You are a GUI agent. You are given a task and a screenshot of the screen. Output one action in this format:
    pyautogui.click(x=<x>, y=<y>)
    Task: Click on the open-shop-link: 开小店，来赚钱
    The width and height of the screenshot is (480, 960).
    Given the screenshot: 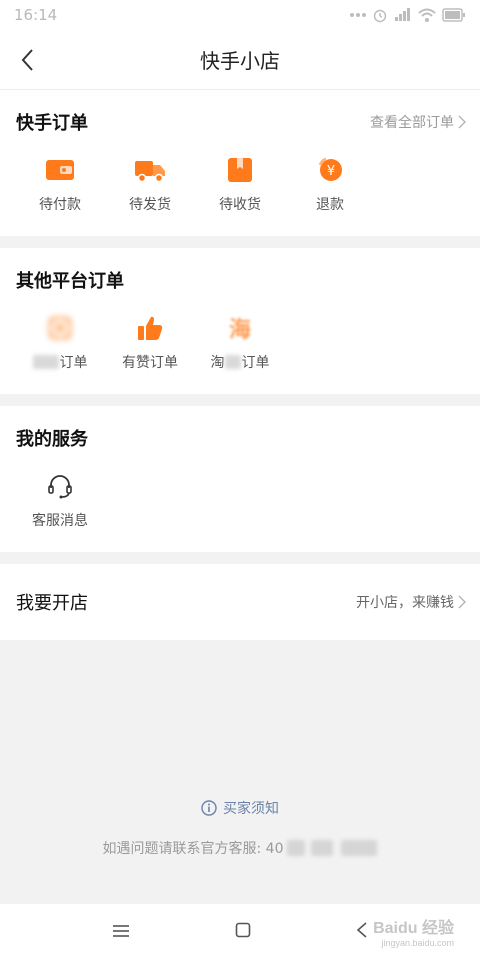 What is the action you would take?
    pyautogui.click(x=411, y=602)
    